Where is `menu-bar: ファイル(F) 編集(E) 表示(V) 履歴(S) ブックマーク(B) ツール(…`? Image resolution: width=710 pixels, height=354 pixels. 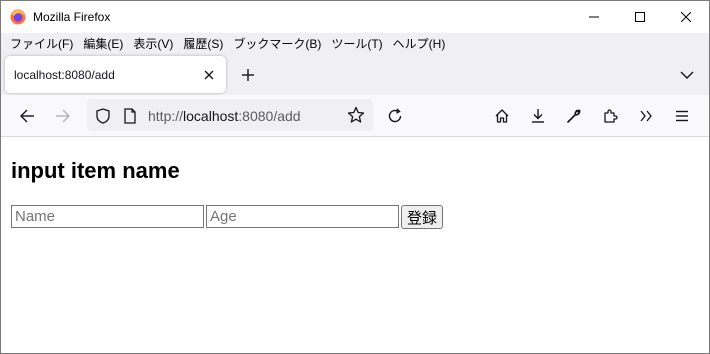 menu-bar: ファイル(F) 編集(E) 表示(V) 履歴(S) ブックマーク(B) ツール(… is located at coordinates (355, 43).